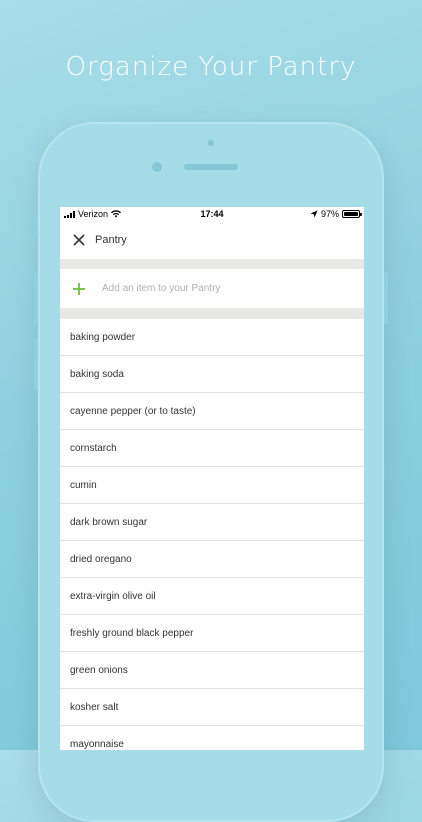 The height and width of the screenshot is (822, 422). What do you see at coordinates (157, 167) in the screenshot?
I see `front-camera` at bounding box center [157, 167].